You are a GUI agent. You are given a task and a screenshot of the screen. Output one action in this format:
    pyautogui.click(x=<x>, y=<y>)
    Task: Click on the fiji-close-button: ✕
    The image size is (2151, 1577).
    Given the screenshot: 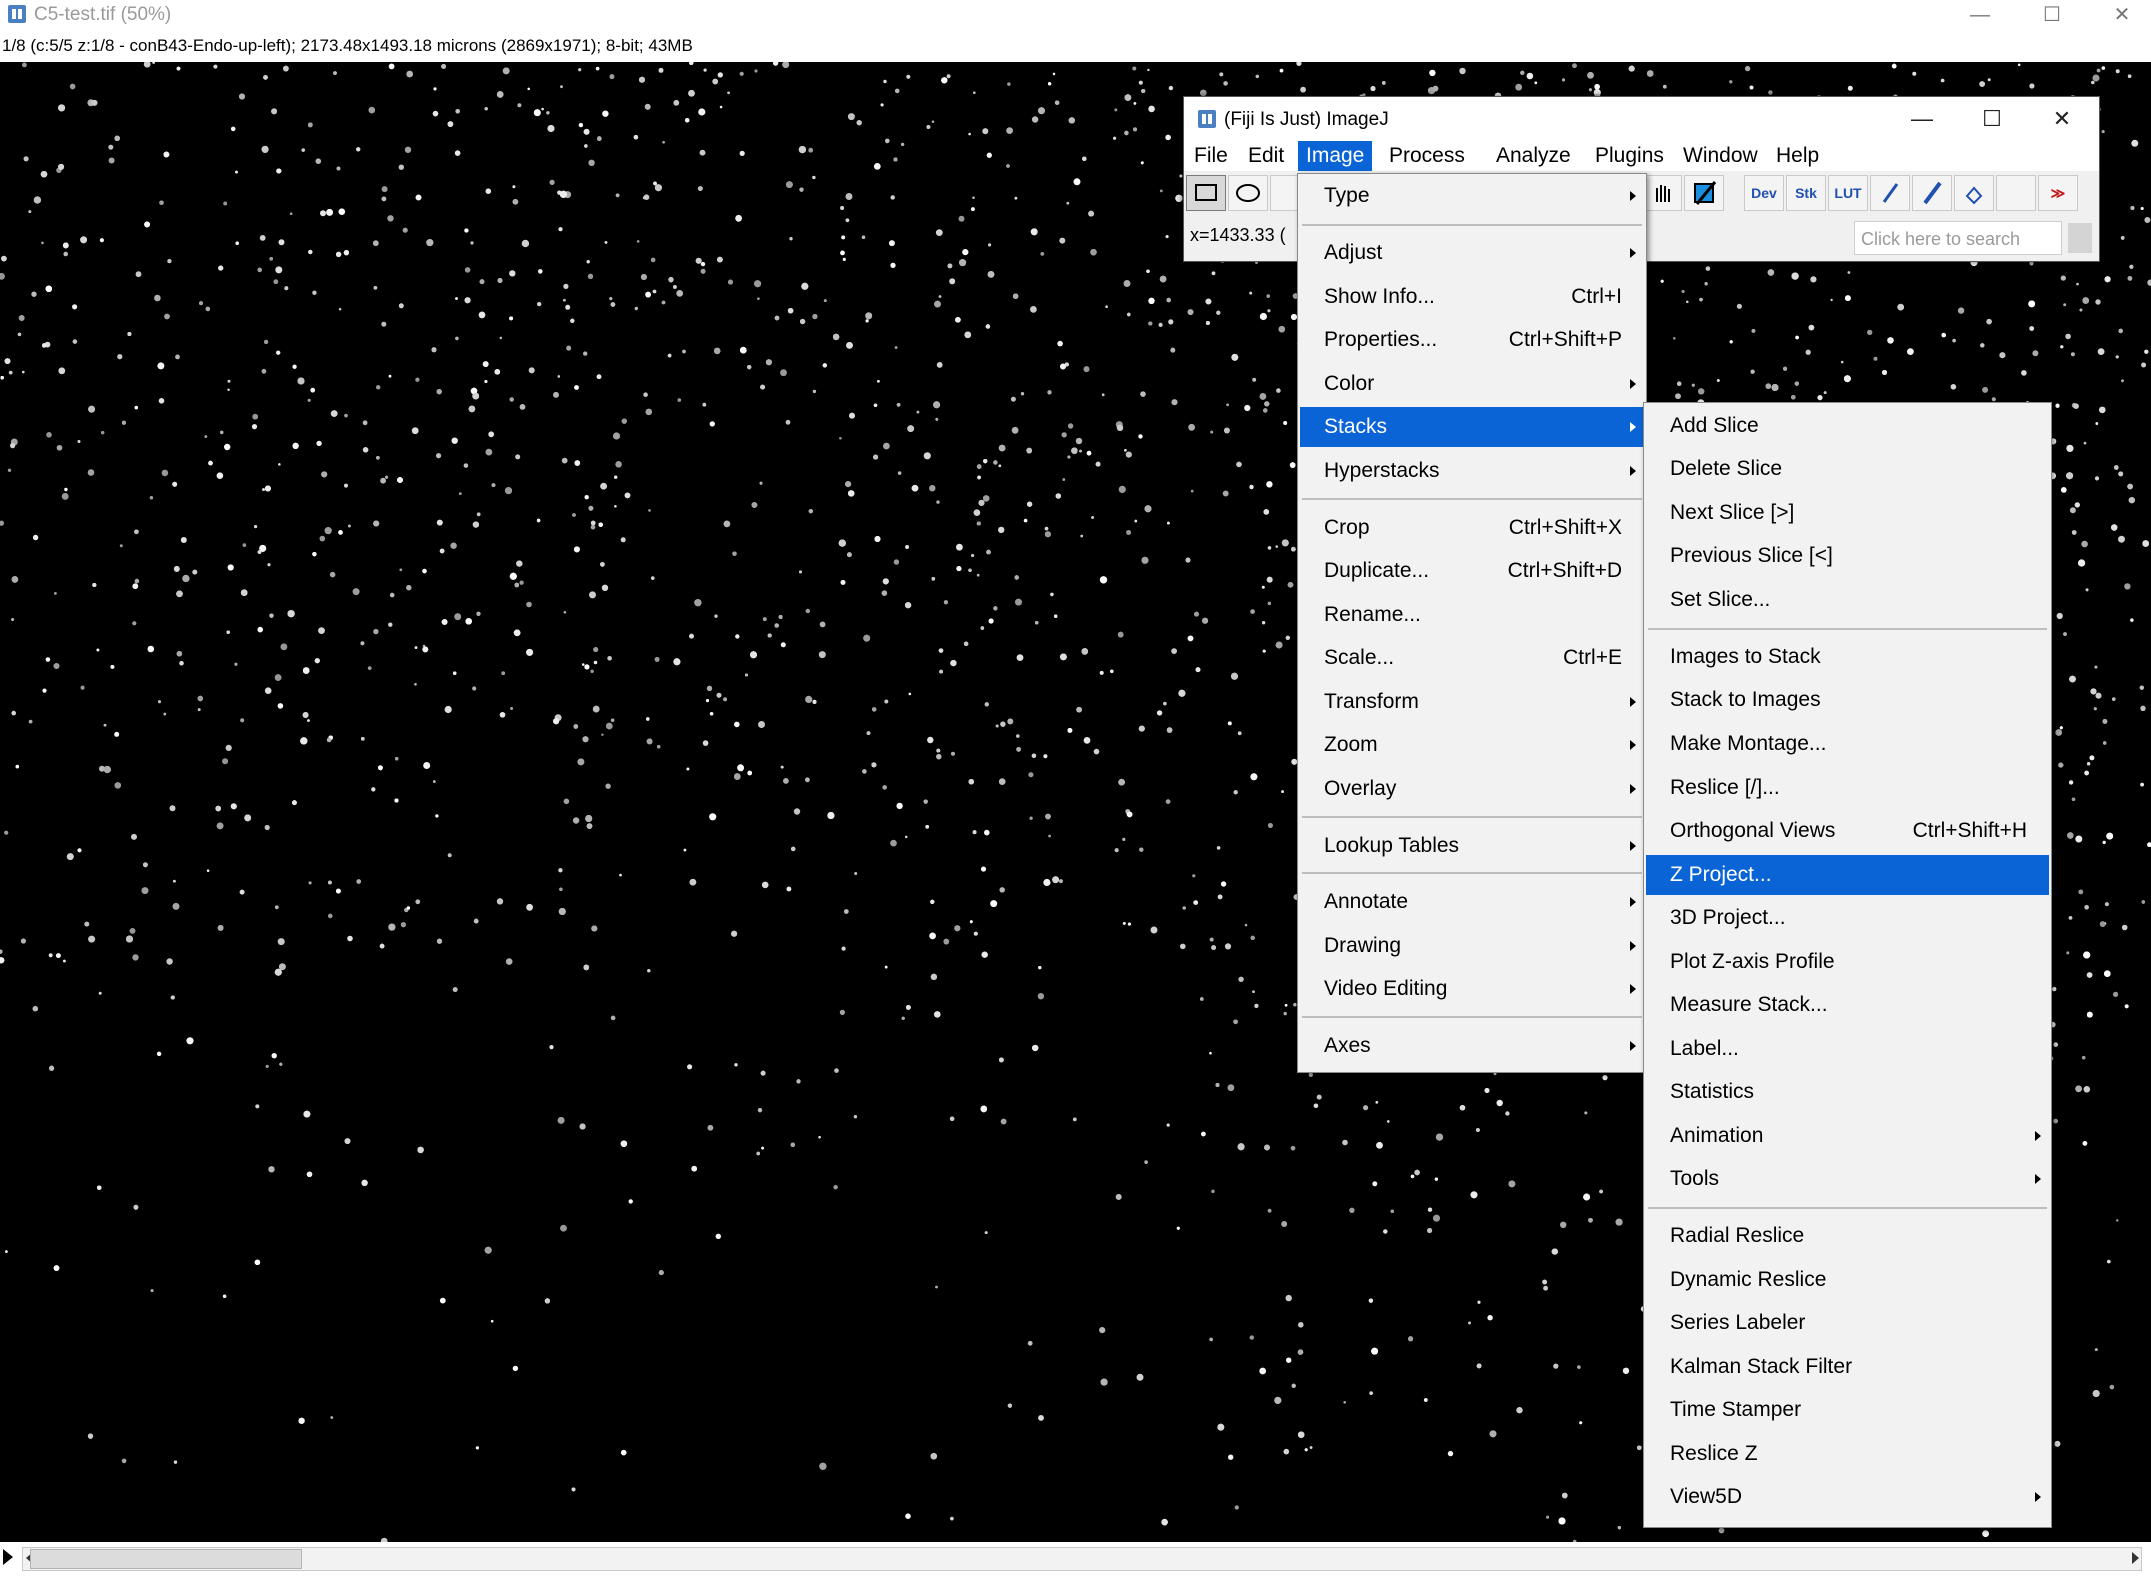 What is the action you would take?
    pyautogui.click(x=2062, y=119)
    